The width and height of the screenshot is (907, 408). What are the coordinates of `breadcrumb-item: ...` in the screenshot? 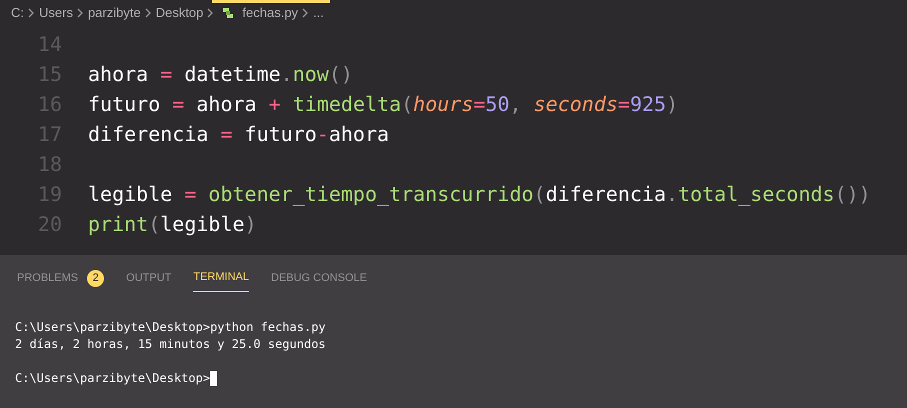 It's located at (318, 13).